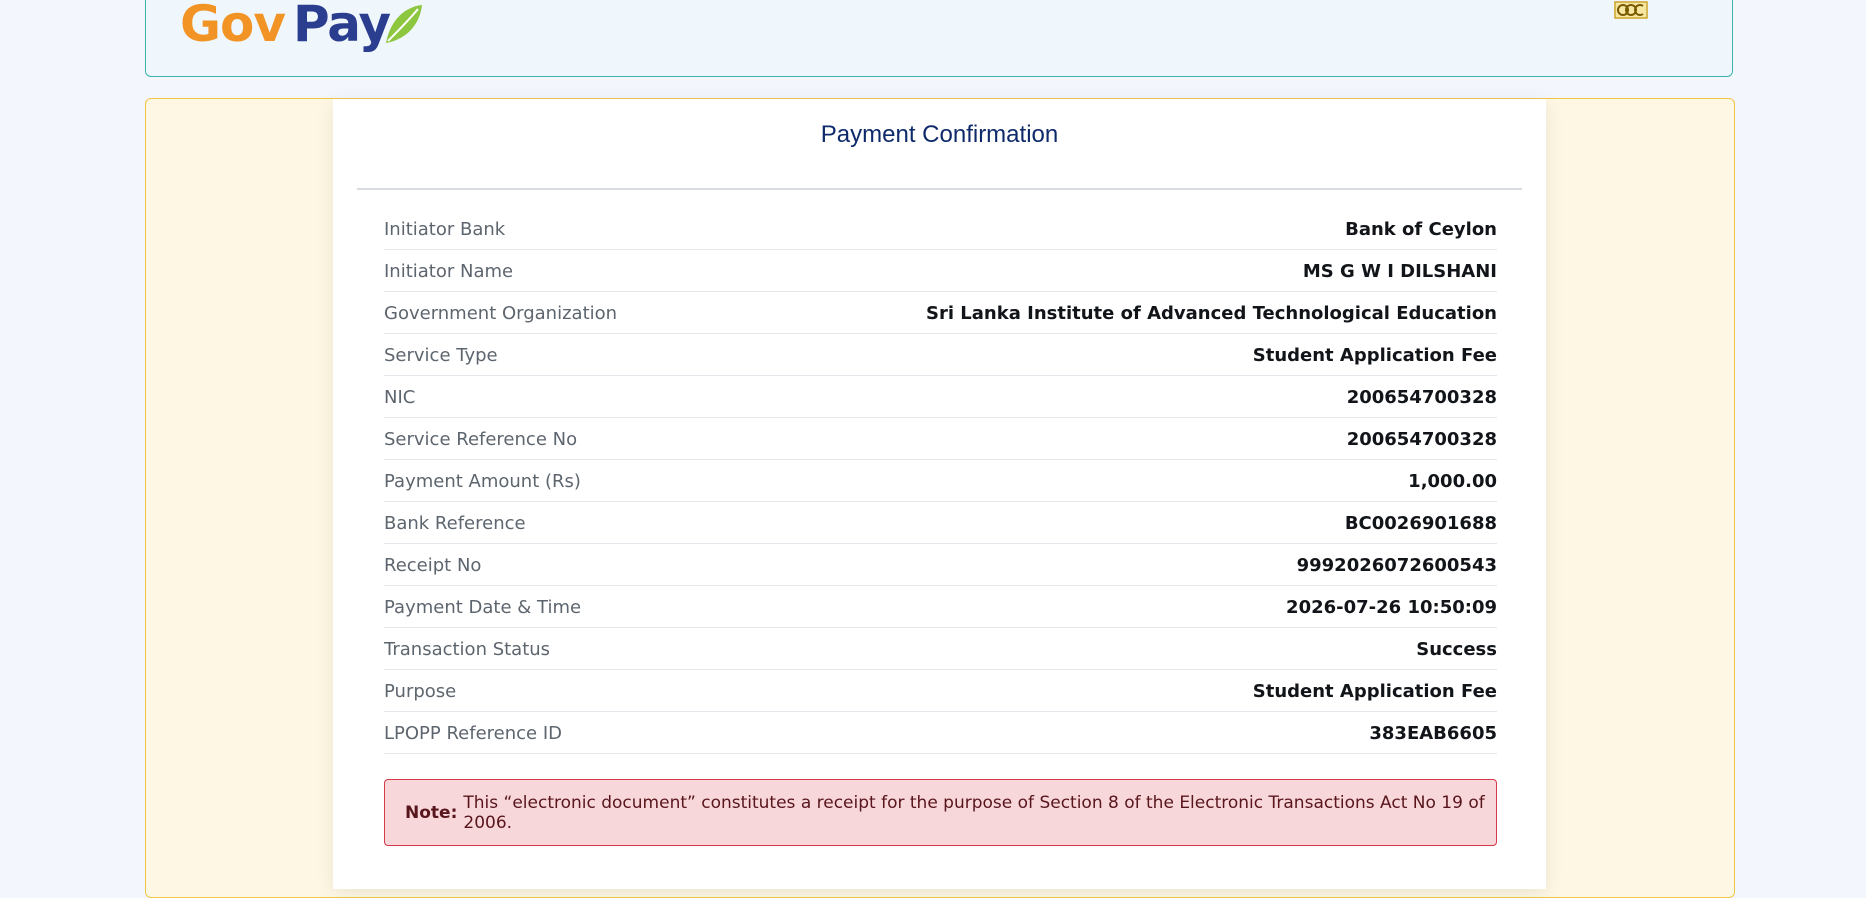 This screenshot has width=1866, height=898. I want to click on row-value: 383EAB6605, so click(1433, 733).